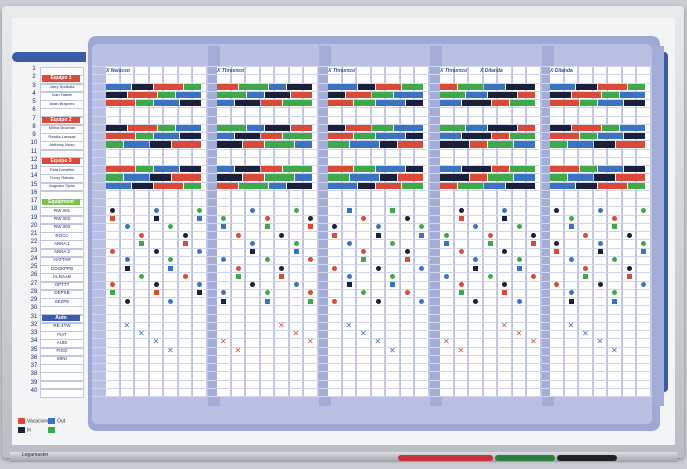  Describe the element at coordinates (62, 136) in the screenshot. I see `person-name: Rastila Larssac` at that location.